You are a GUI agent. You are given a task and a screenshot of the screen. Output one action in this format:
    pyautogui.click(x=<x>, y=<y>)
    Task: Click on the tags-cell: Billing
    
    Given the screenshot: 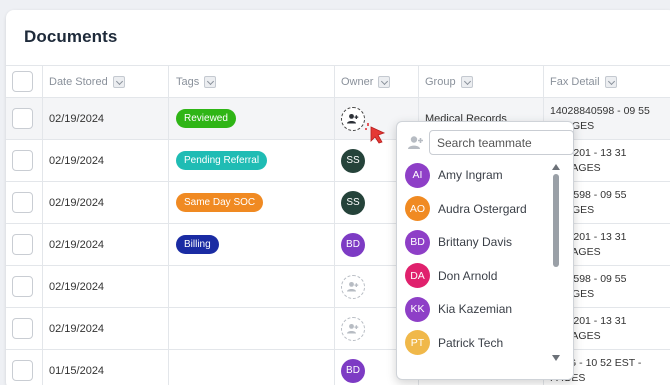 What is the action you would take?
    pyautogui.click(x=197, y=244)
    